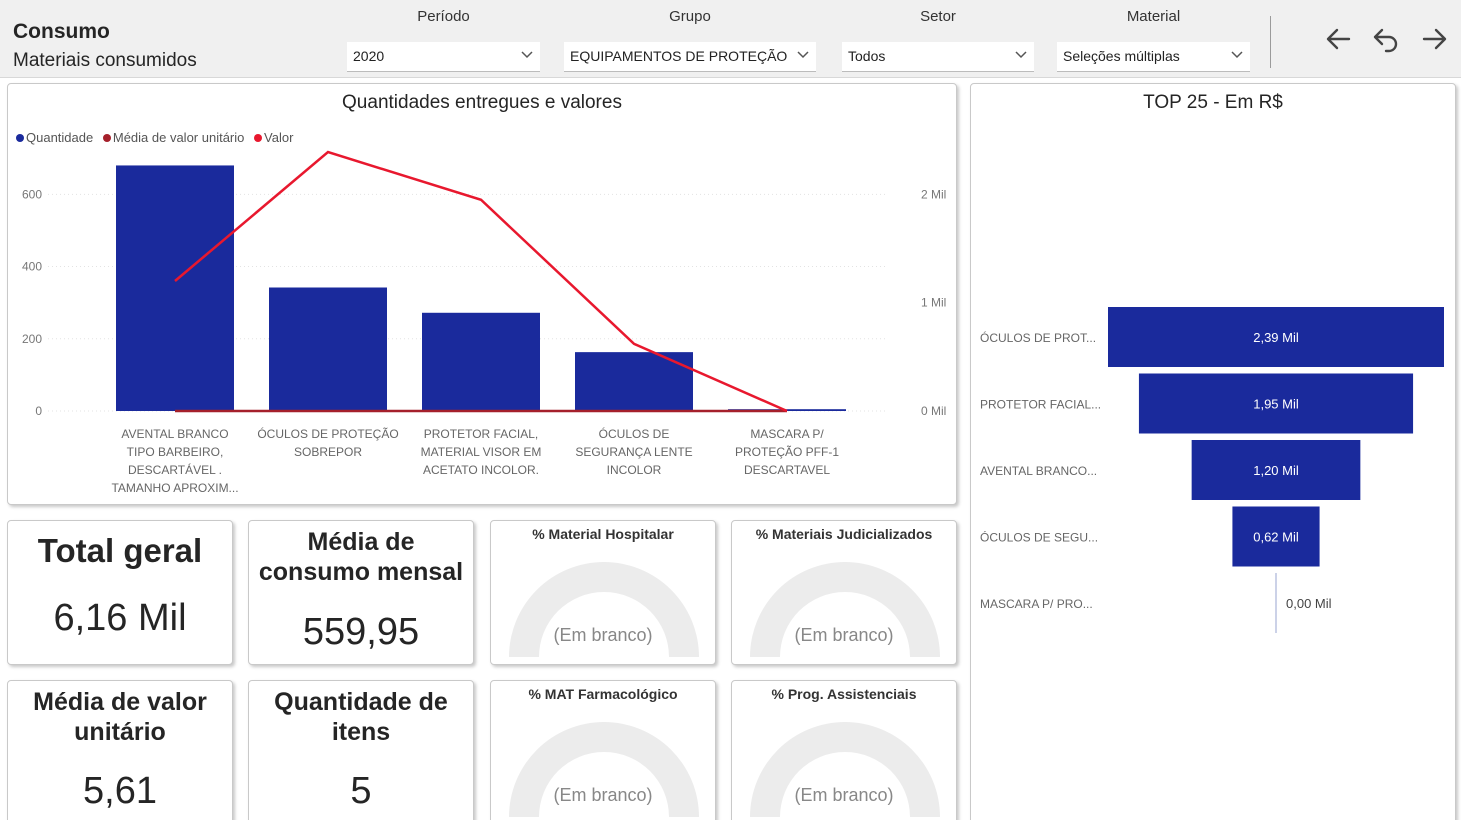  I want to click on kpi-media-valor: Média de valor unitário 5,61, so click(120, 750).